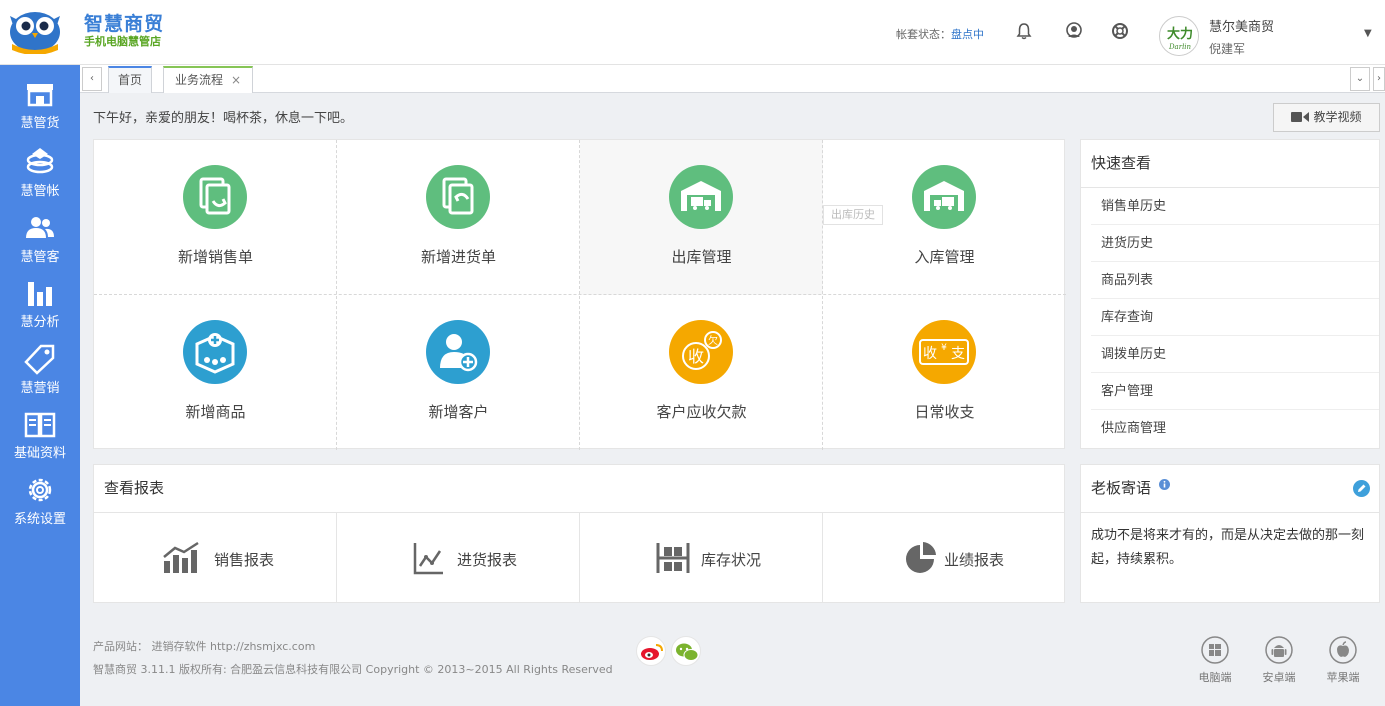 Image resolution: width=1385 pixels, height=706 pixels. What do you see at coordinates (930, 354) in the screenshot?
I see `income-glyph: 收` at bounding box center [930, 354].